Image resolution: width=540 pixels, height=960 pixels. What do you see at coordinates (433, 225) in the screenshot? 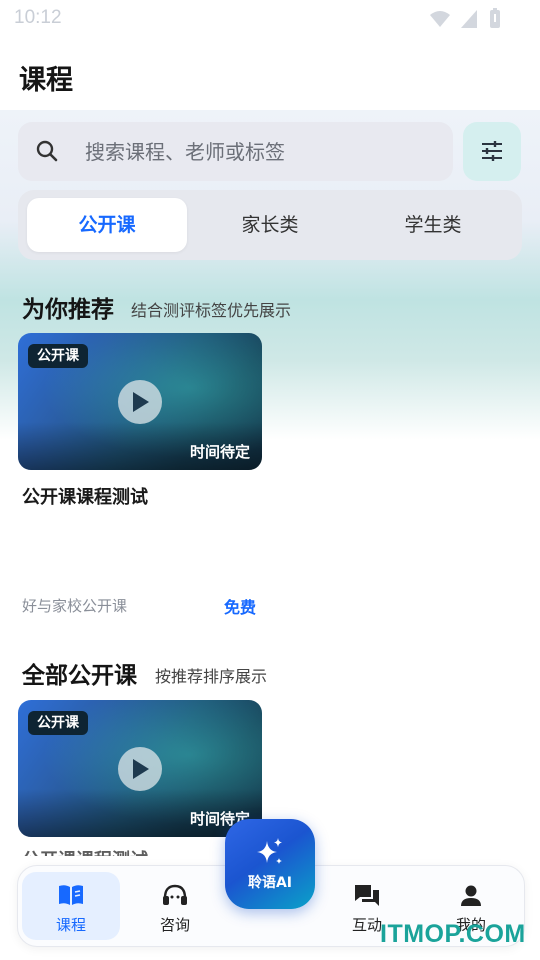
I see `tab-student: 学生类` at bounding box center [433, 225].